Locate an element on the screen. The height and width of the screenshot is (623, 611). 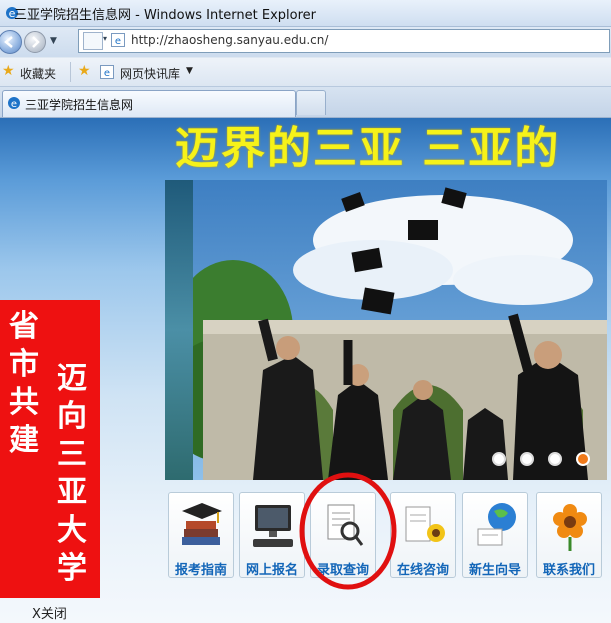
nav-button-freshman-guide: 新生向导 is located at coordinates (495, 535).